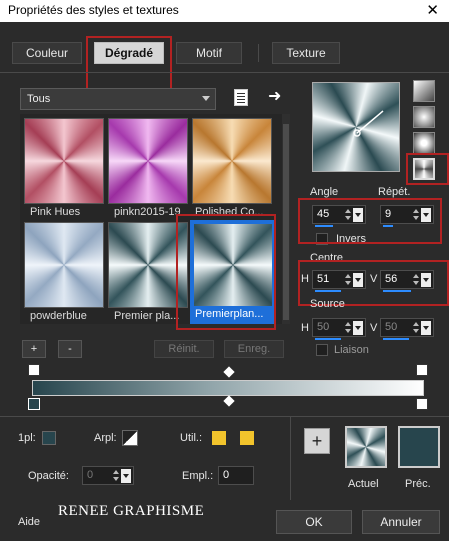  I want to click on remove-gradient-button: -, so click(70, 349).